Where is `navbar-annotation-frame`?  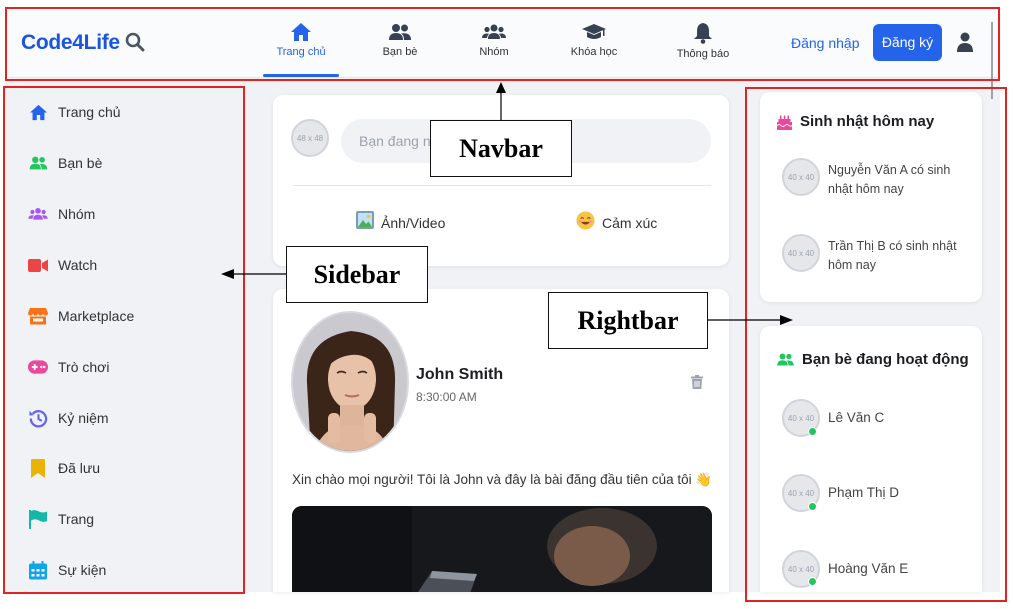
navbar-annotation-frame is located at coordinates (502, 44).